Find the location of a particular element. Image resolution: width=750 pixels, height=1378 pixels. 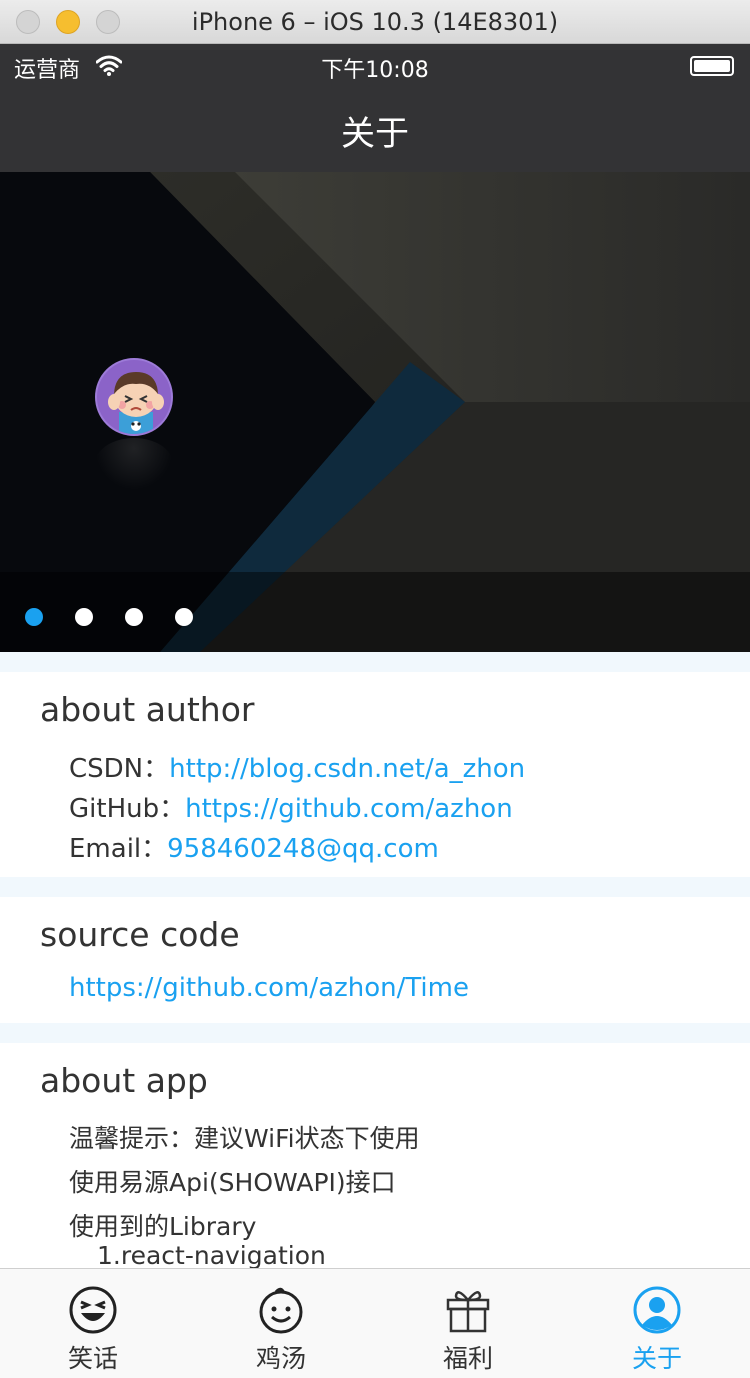

email-label: Email： is located at coordinates (118, 849).